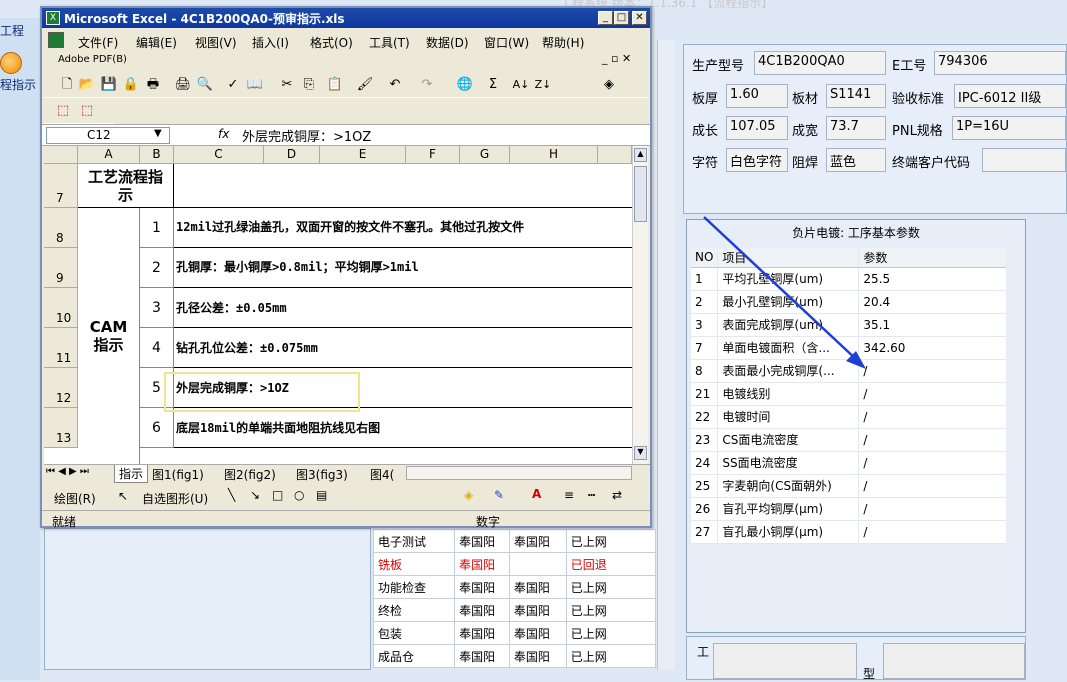  I want to click on char-field: 白色字符, so click(757, 160).